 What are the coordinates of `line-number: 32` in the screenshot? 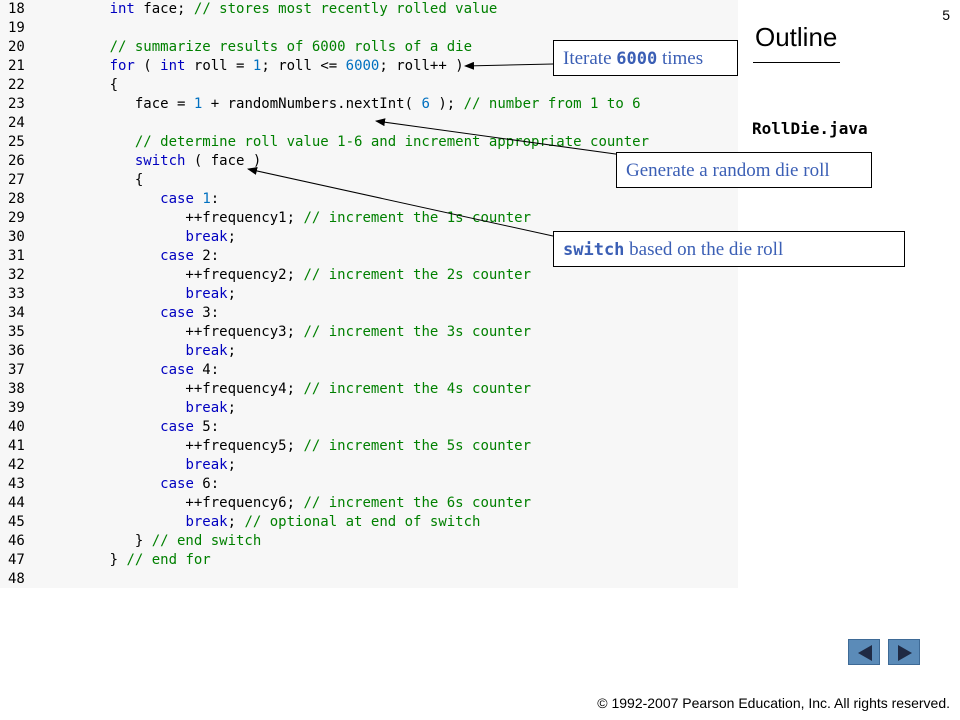 It's located at (16, 275).